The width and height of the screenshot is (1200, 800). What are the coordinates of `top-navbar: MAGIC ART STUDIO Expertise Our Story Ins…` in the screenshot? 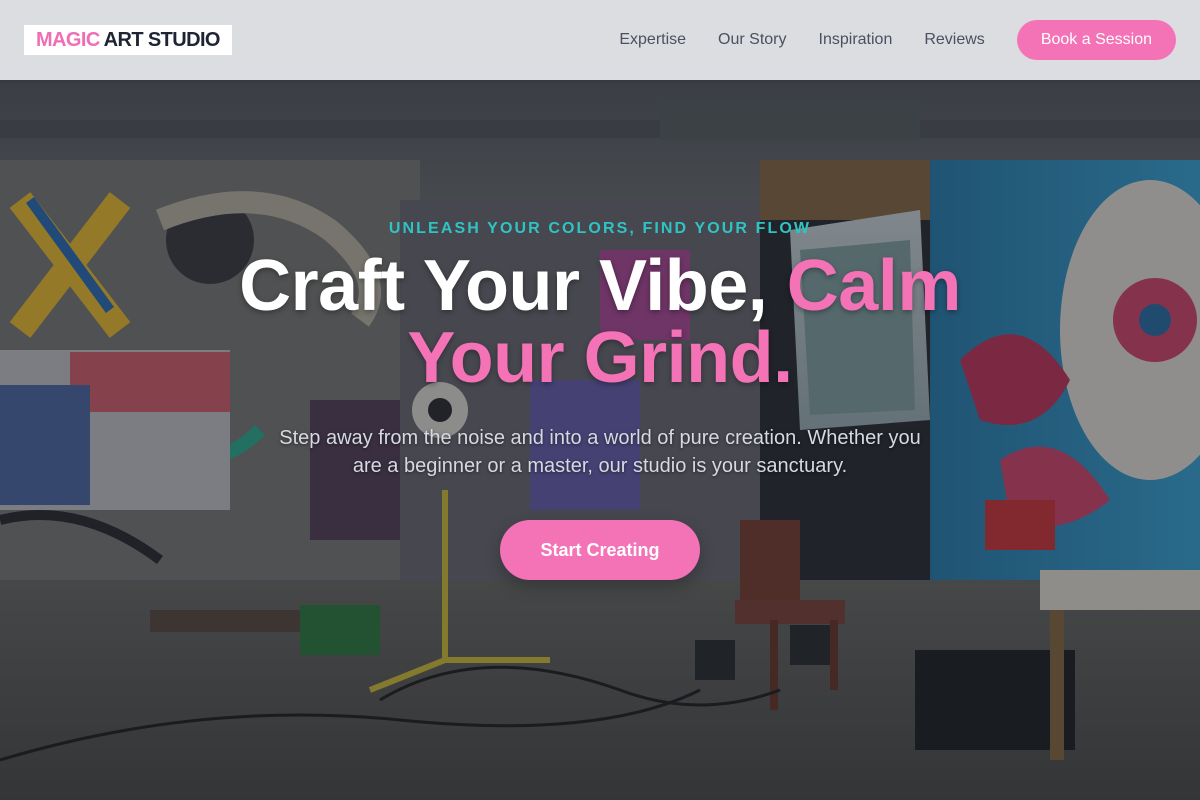 It's located at (600, 40).